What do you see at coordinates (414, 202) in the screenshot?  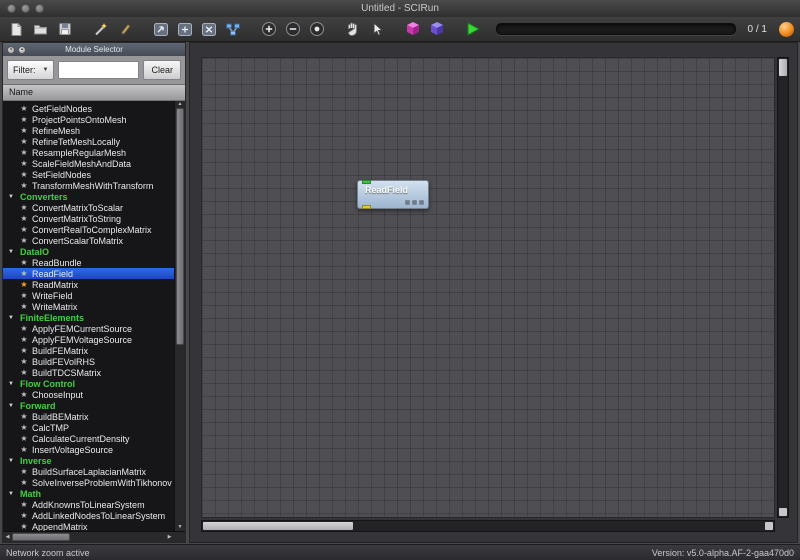 I see `module-log-button` at bounding box center [414, 202].